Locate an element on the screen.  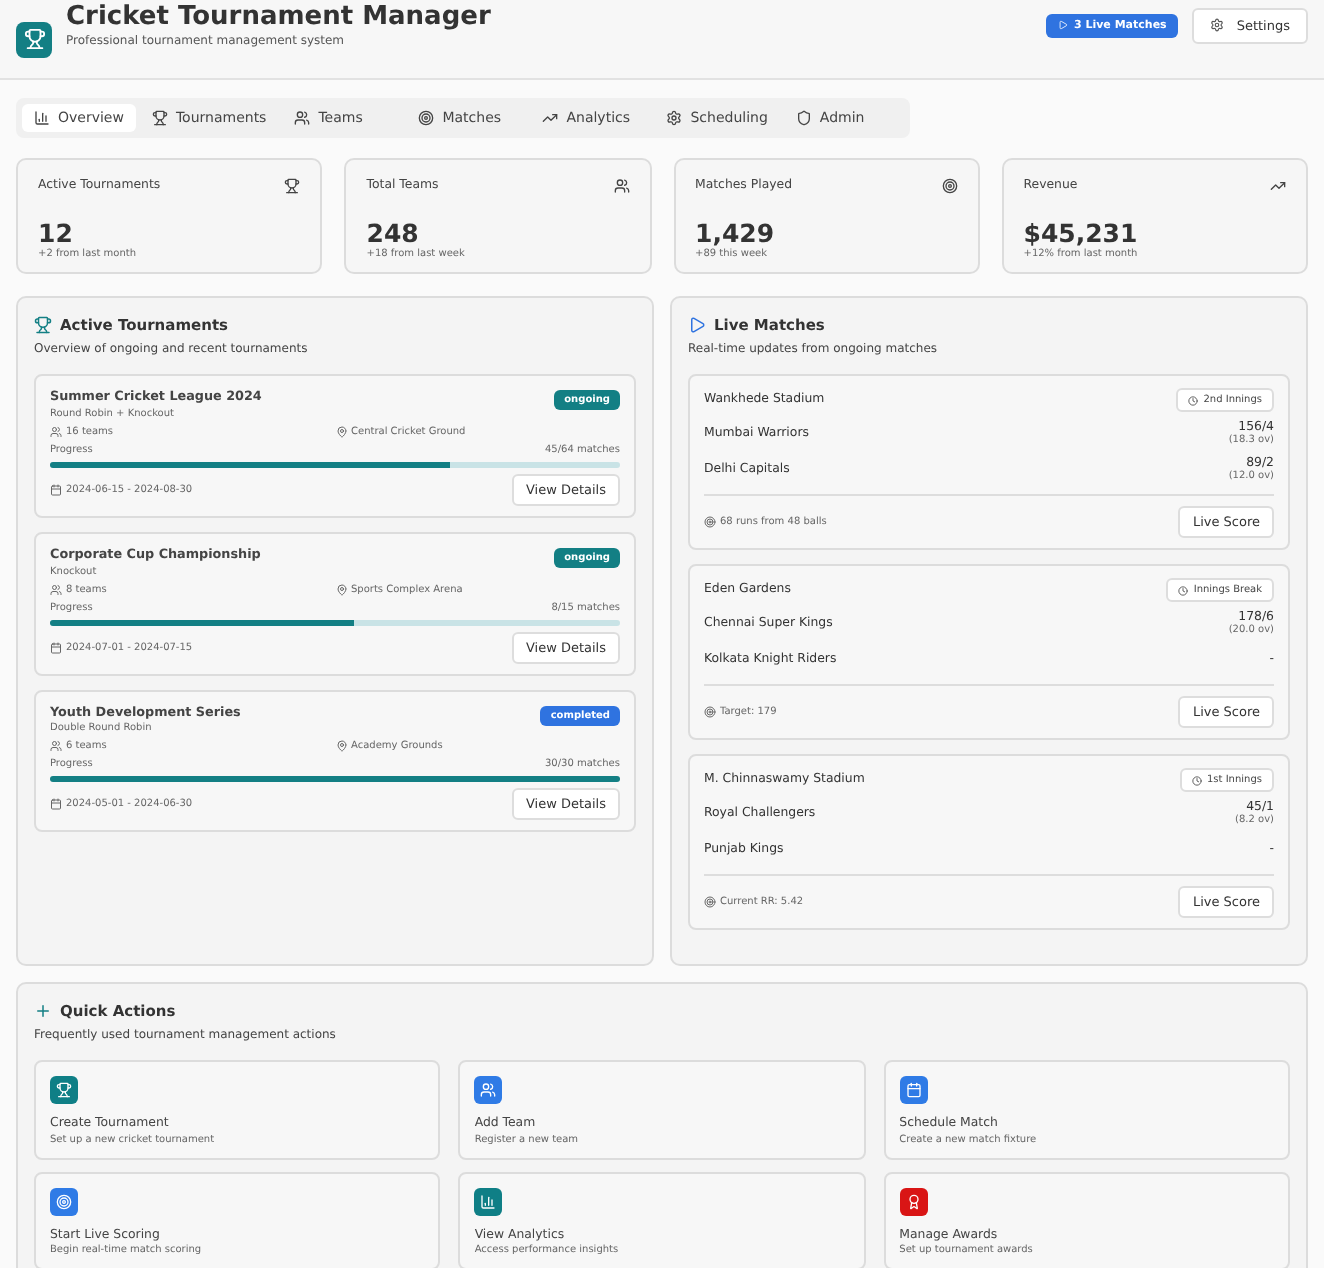
app-title: Cricket Tournament Manager is located at coordinates (279, 18).